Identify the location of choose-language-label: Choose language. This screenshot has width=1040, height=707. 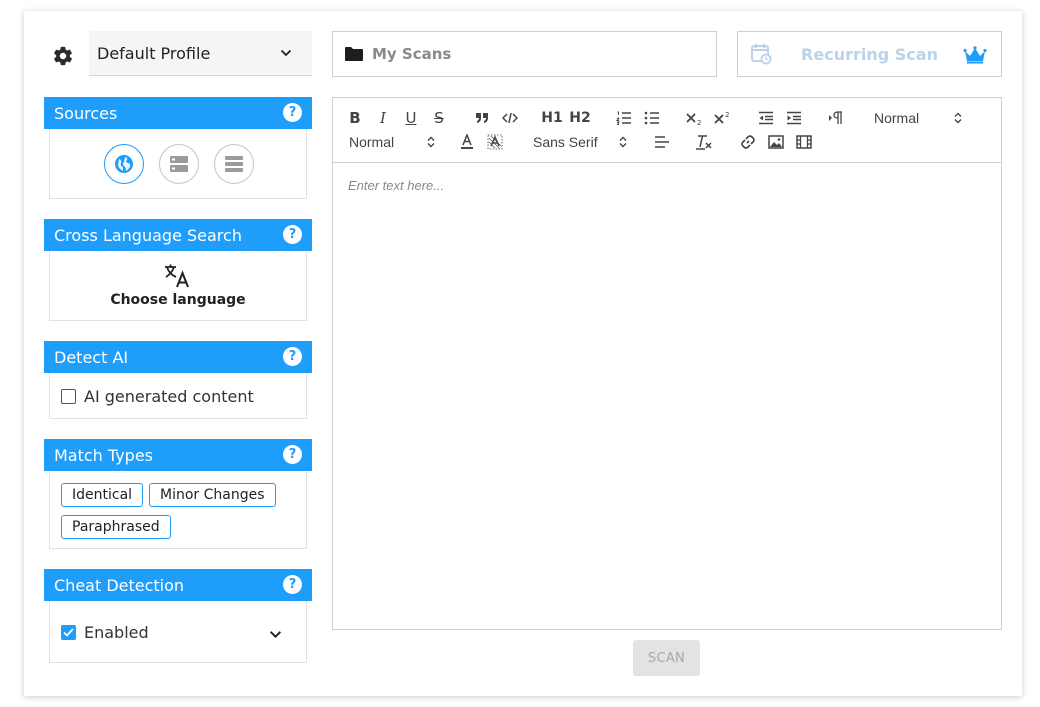
(178, 300).